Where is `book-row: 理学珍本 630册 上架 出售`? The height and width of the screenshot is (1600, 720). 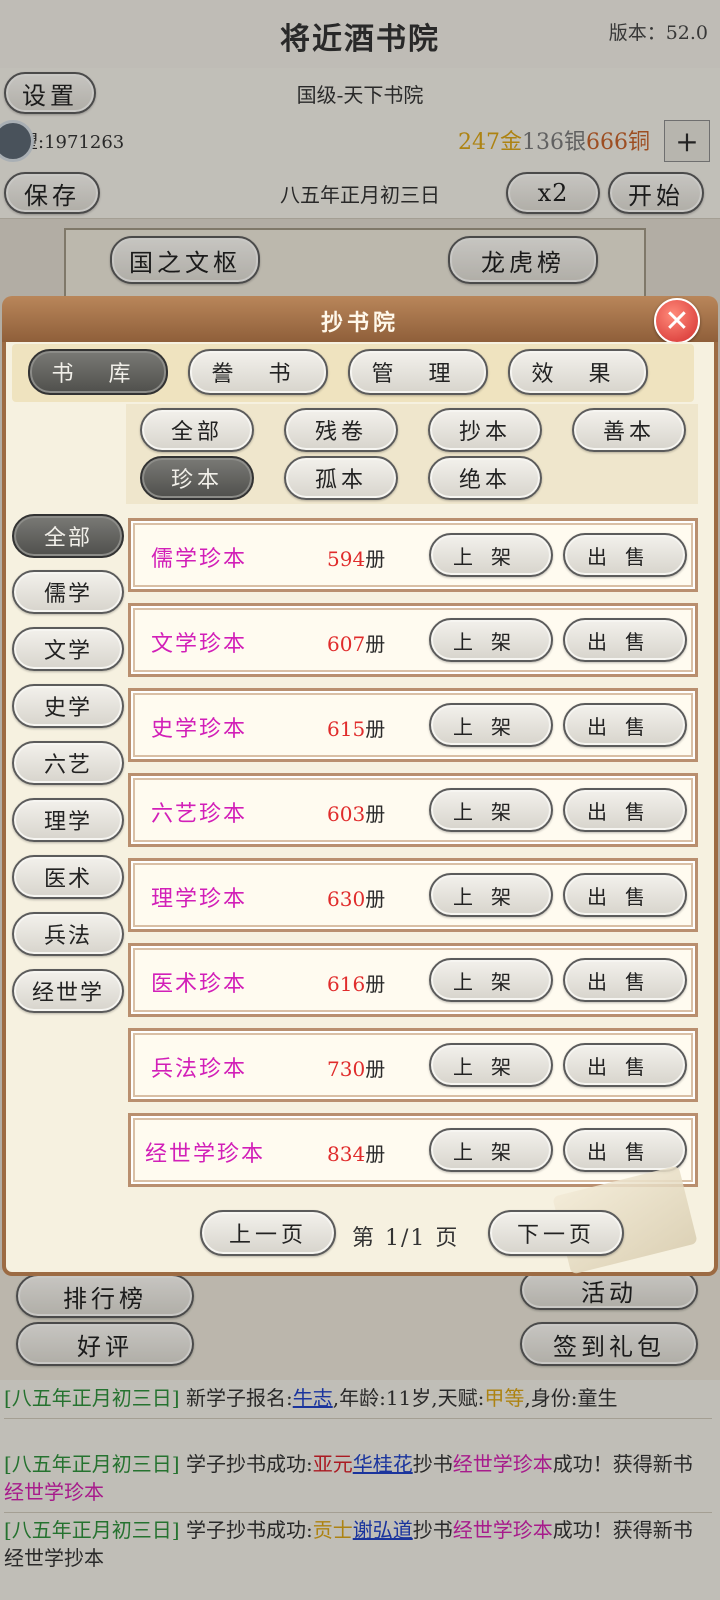
book-row: 理学珍本 630册 上架 出售 is located at coordinates (413, 895).